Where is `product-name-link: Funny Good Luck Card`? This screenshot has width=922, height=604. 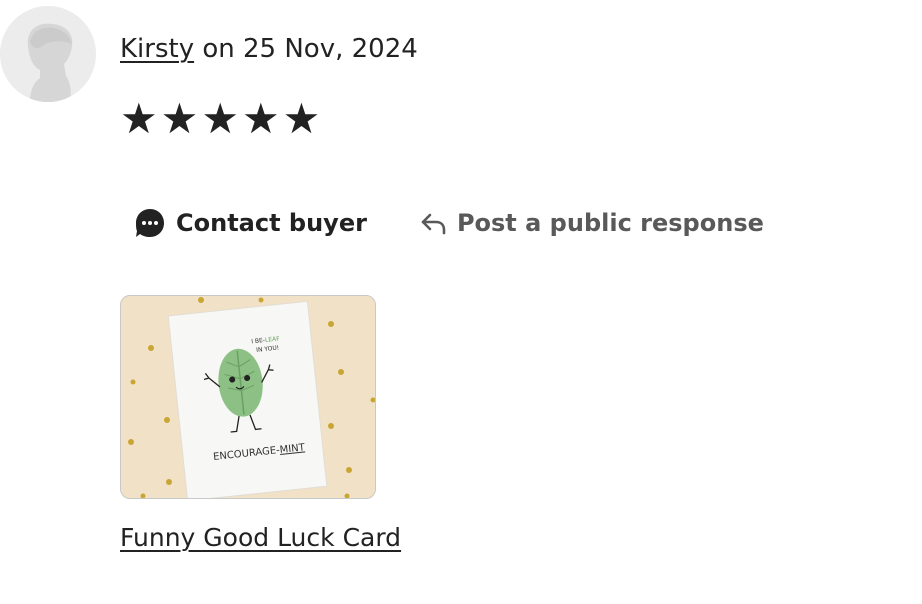
product-name-link: Funny Good Luck Card is located at coordinates (260, 538).